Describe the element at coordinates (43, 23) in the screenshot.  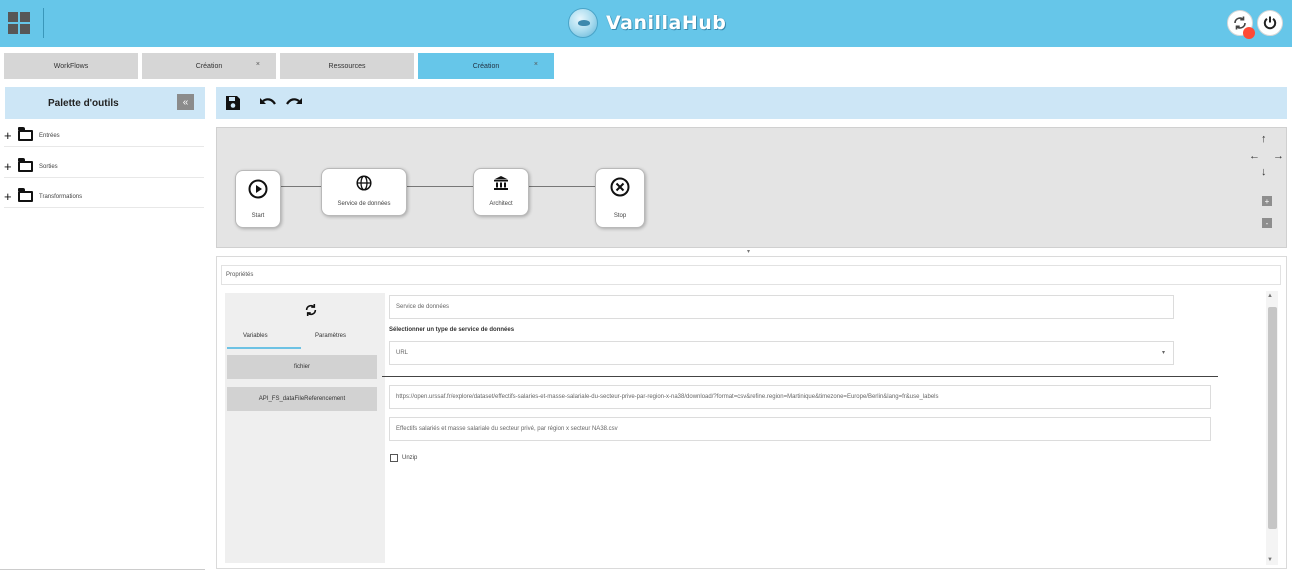
I see `header-separator` at that location.